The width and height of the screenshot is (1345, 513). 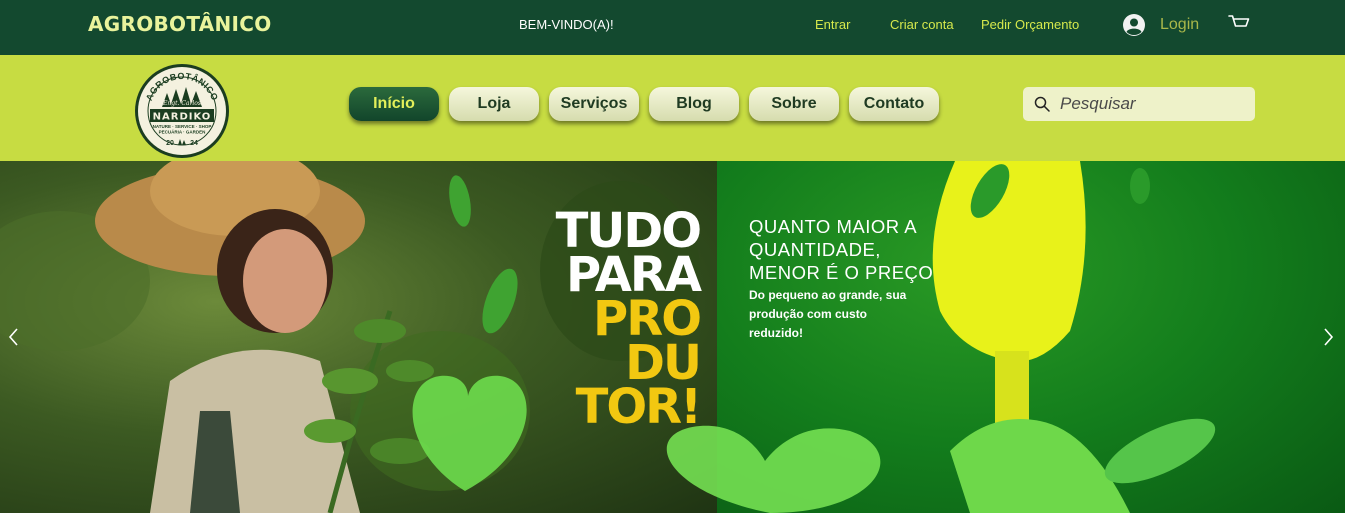 I want to click on svg-text: 20, so click(x=170, y=143).